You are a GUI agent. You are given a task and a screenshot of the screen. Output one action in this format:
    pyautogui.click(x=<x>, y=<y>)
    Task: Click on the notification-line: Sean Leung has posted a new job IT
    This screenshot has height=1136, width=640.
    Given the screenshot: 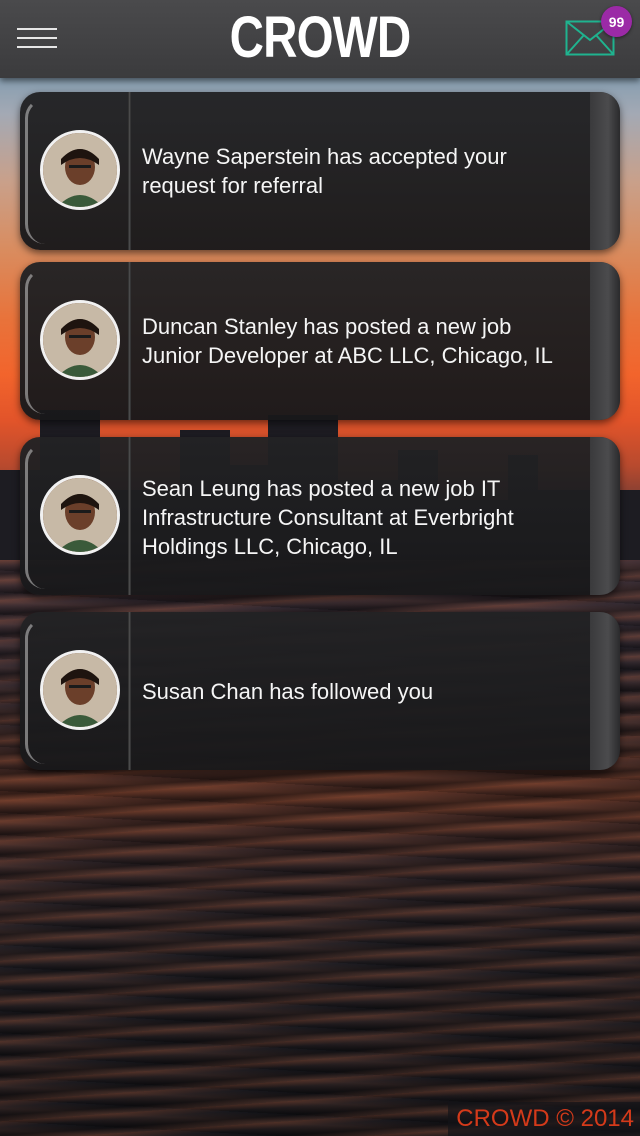 What is the action you would take?
    pyautogui.click(x=321, y=488)
    